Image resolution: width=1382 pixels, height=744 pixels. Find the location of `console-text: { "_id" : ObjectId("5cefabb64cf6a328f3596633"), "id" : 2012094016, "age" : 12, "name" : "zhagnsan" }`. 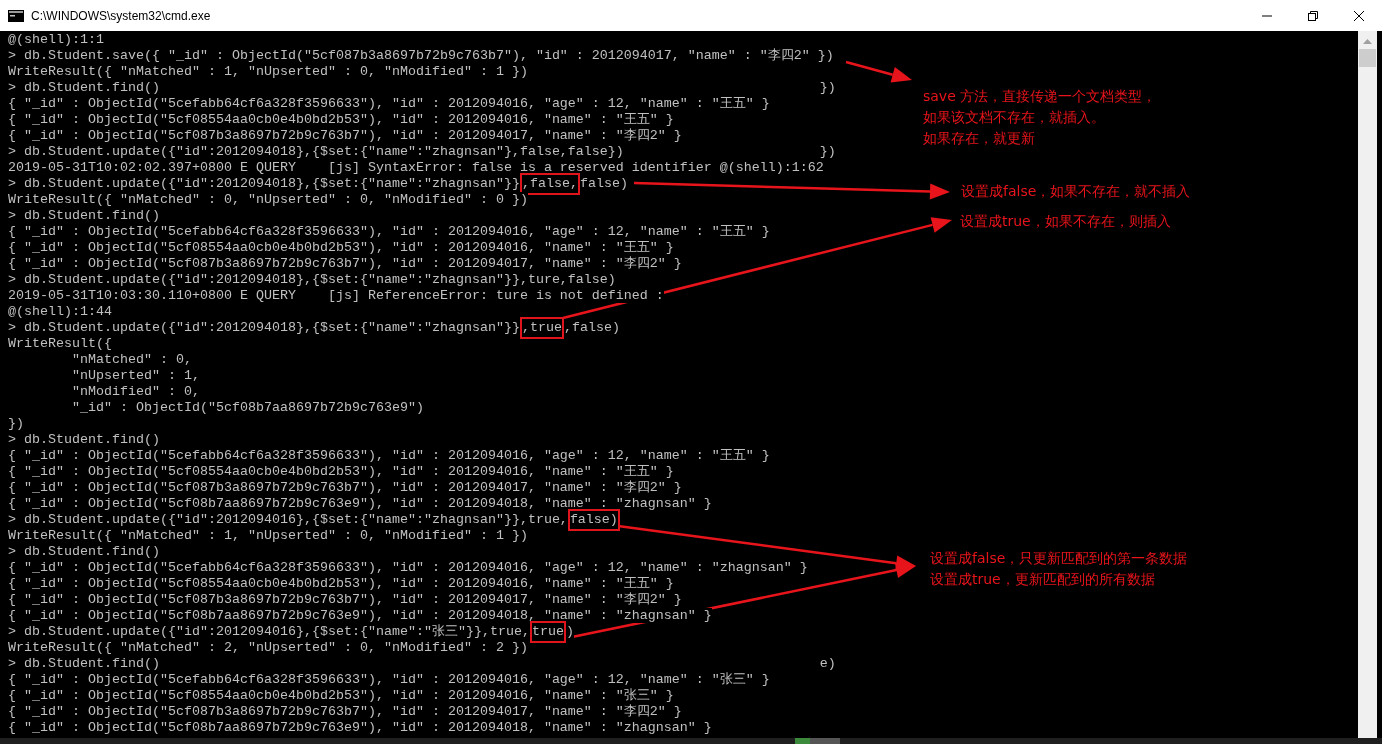

console-text: { "_id" : ObjectId("5cefabb64cf6a328f3596633"), "id" : 2012094016, "age" : 12, "name" : "zhagnsan" } is located at coordinates (408, 567).